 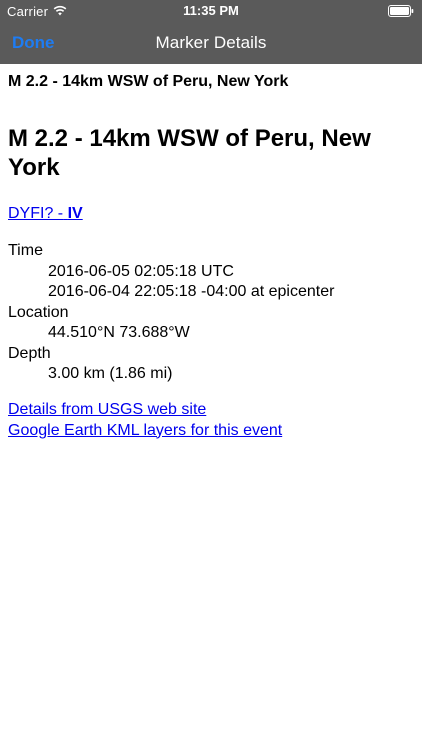 I want to click on dyfi-link-label: DYFI? -, so click(x=36, y=213).